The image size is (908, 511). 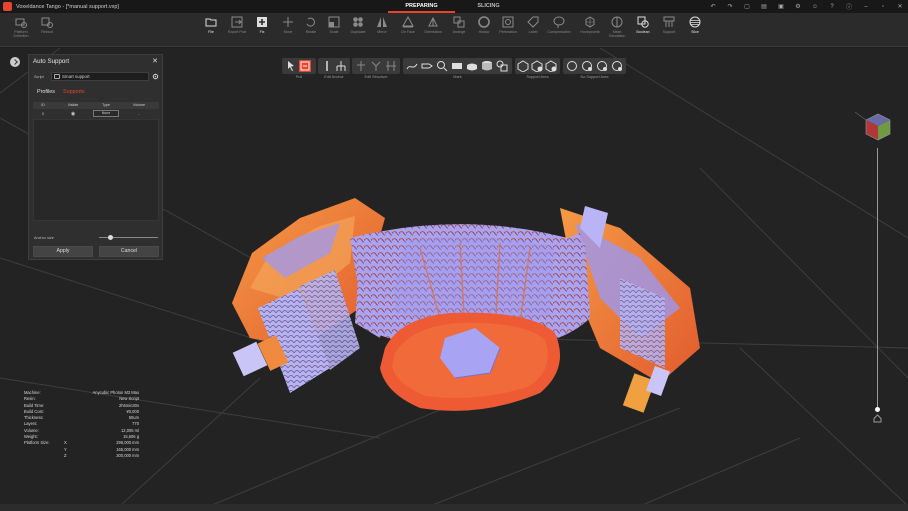 What do you see at coordinates (334, 25) in the screenshot?
I see `tool-scale: Scale` at bounding box center [334, 25].